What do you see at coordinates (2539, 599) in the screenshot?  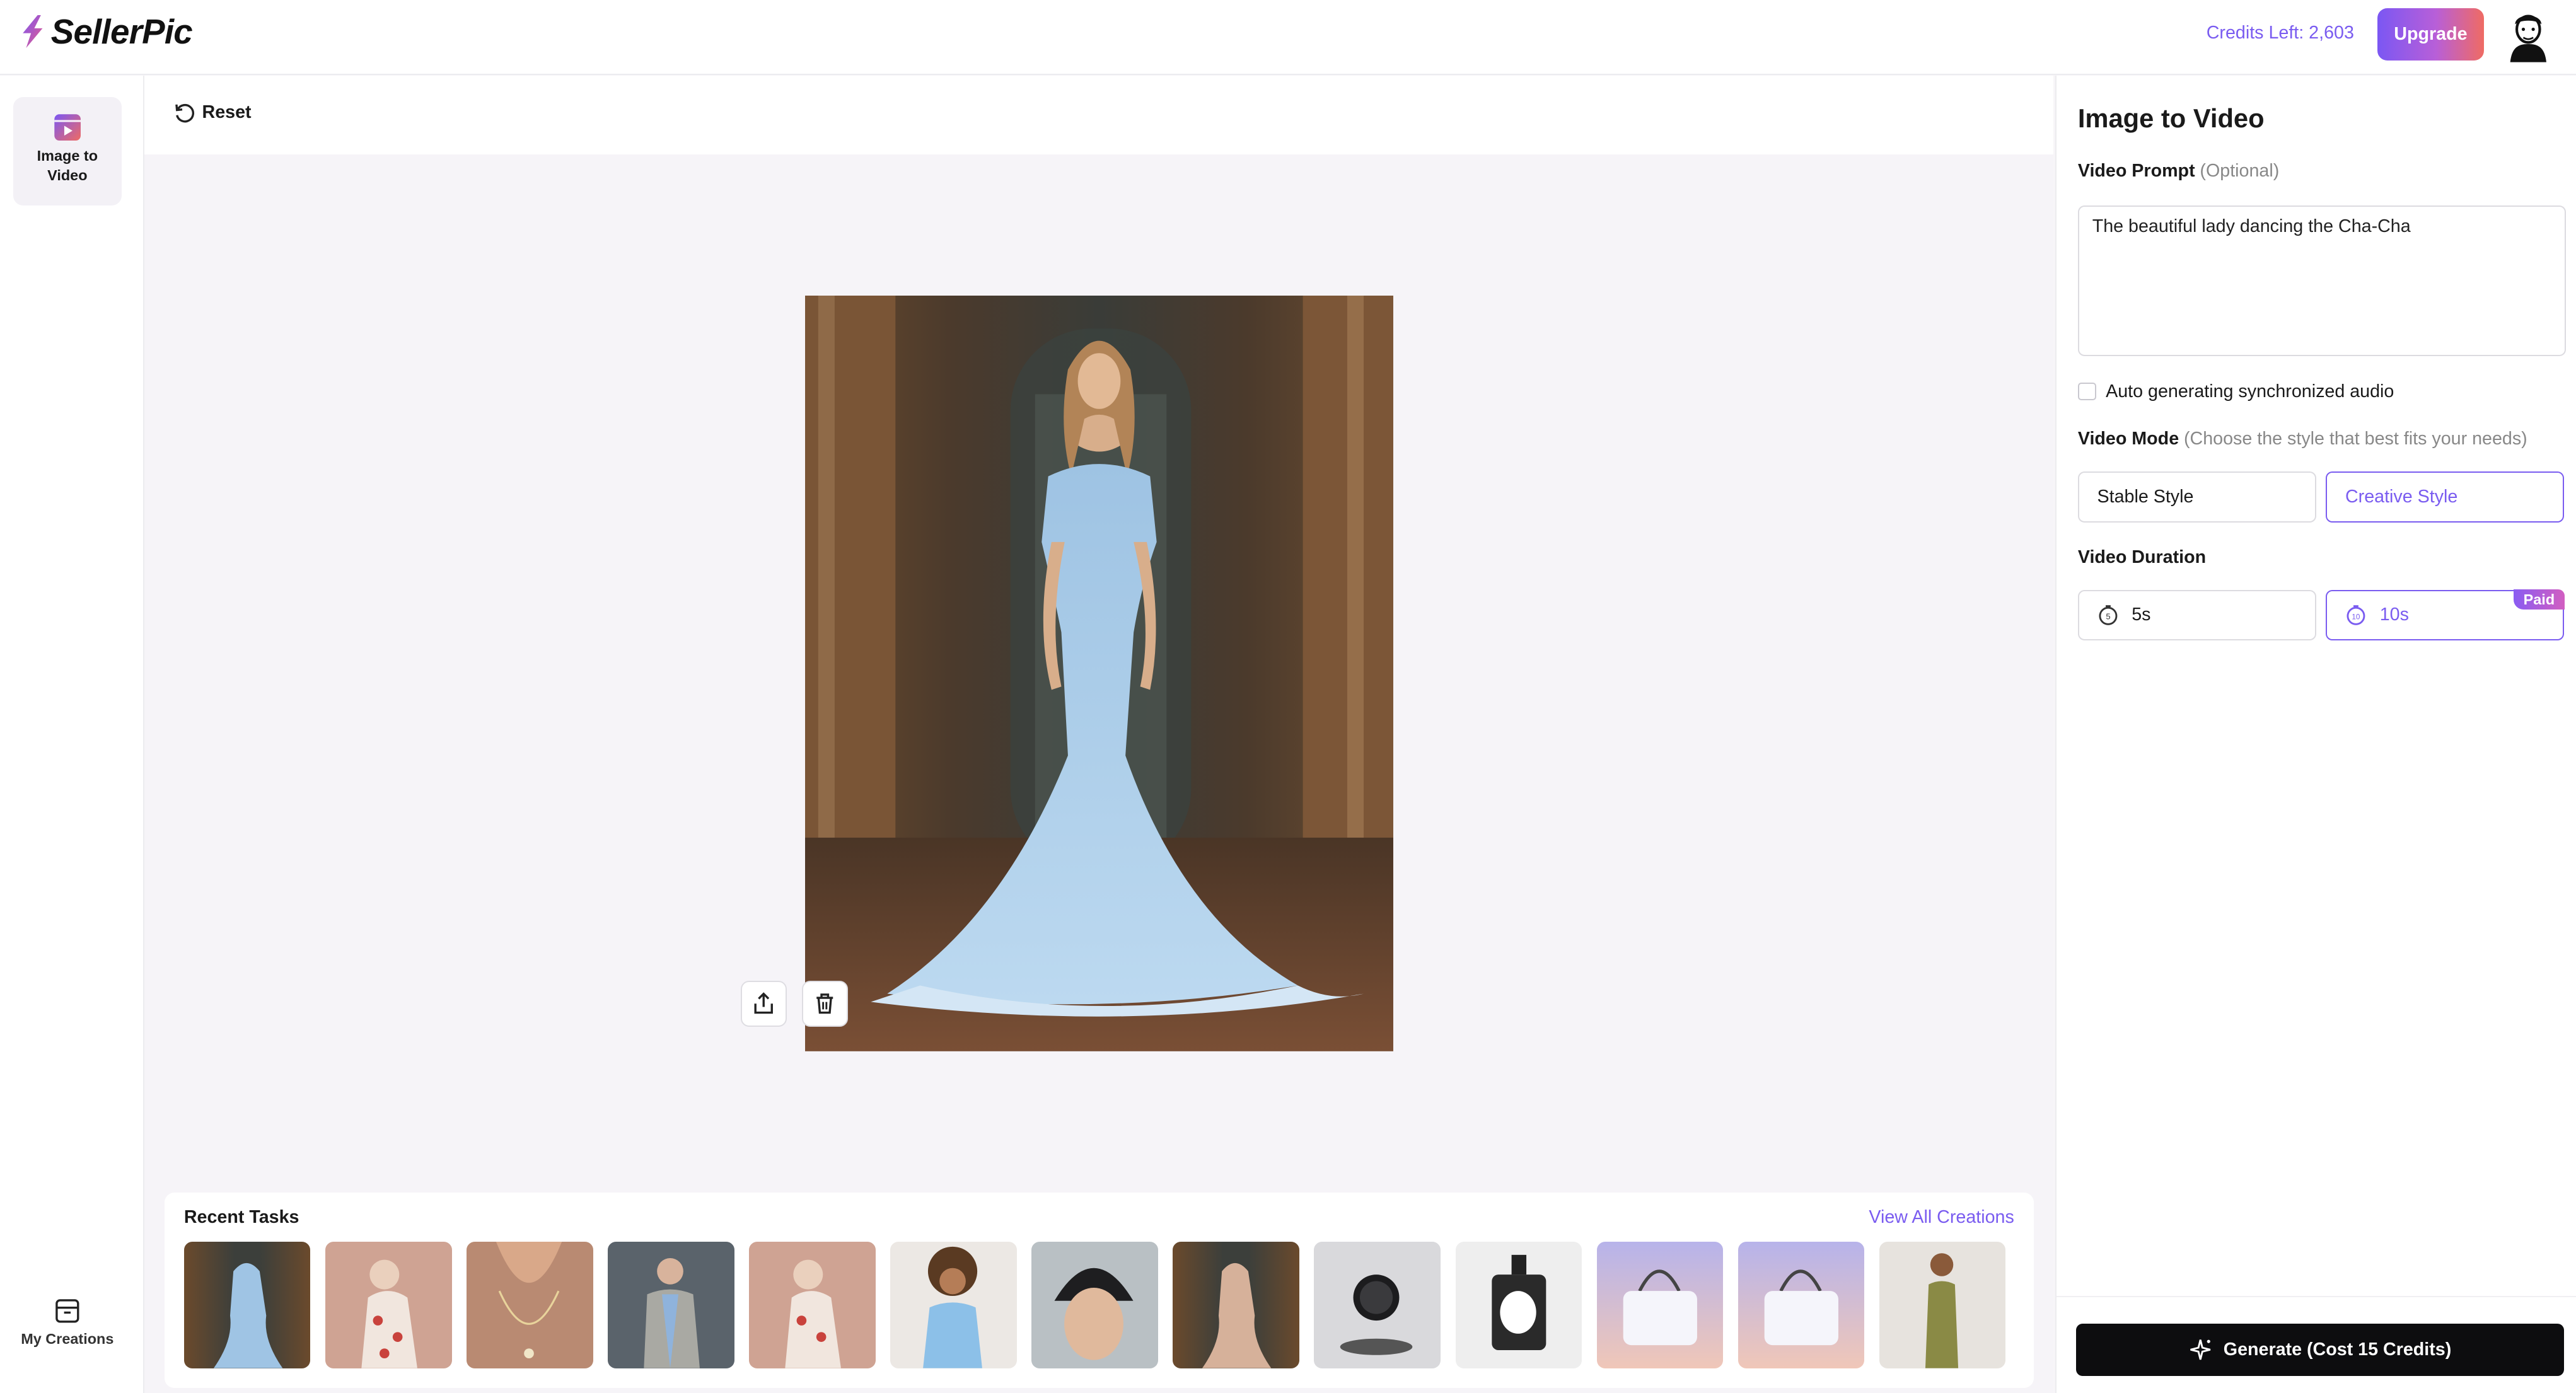 I see `paid-badge: Paid` at bounding box center [2539, 599].